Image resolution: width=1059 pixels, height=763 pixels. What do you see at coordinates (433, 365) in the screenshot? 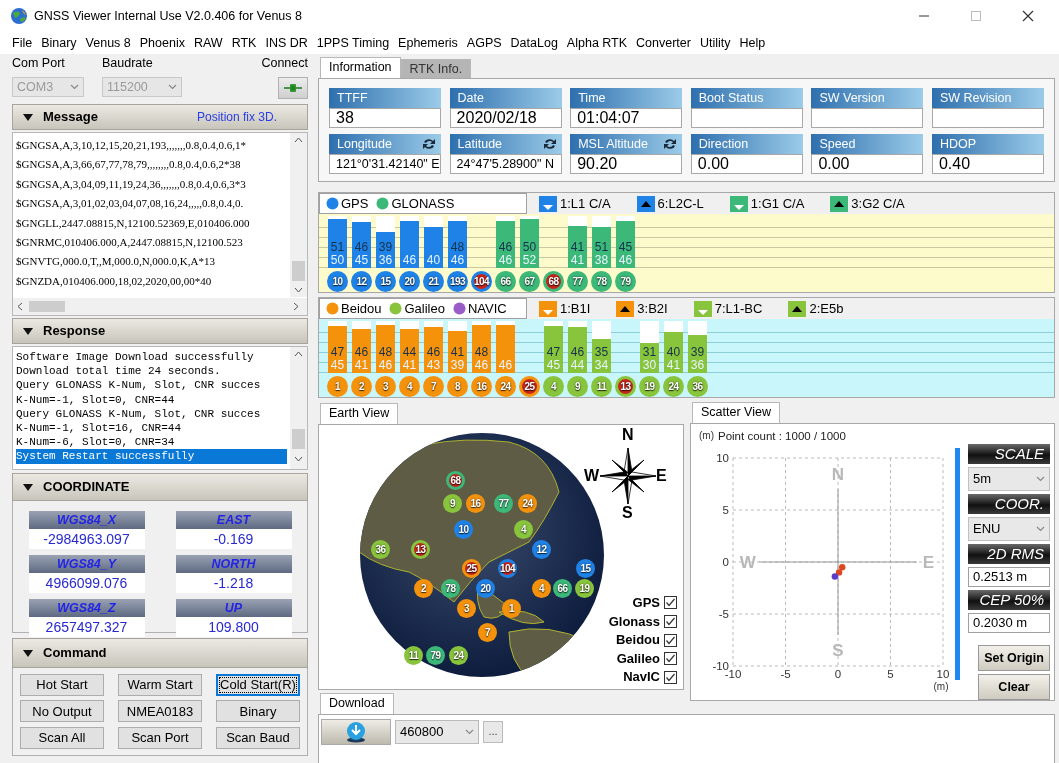
I see `snr-value: 43` at bounding box center [433, 365].